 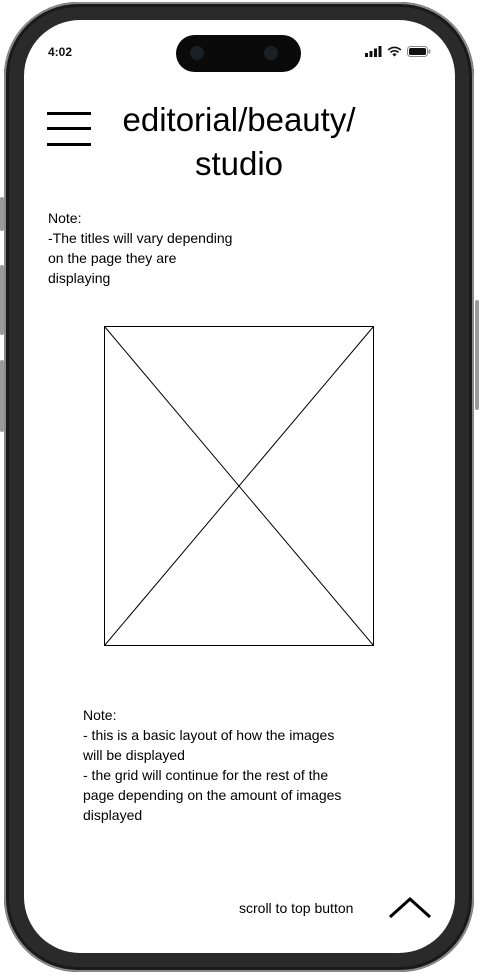 I want to click on page-title-line: studio, so click(x=239, y=163).